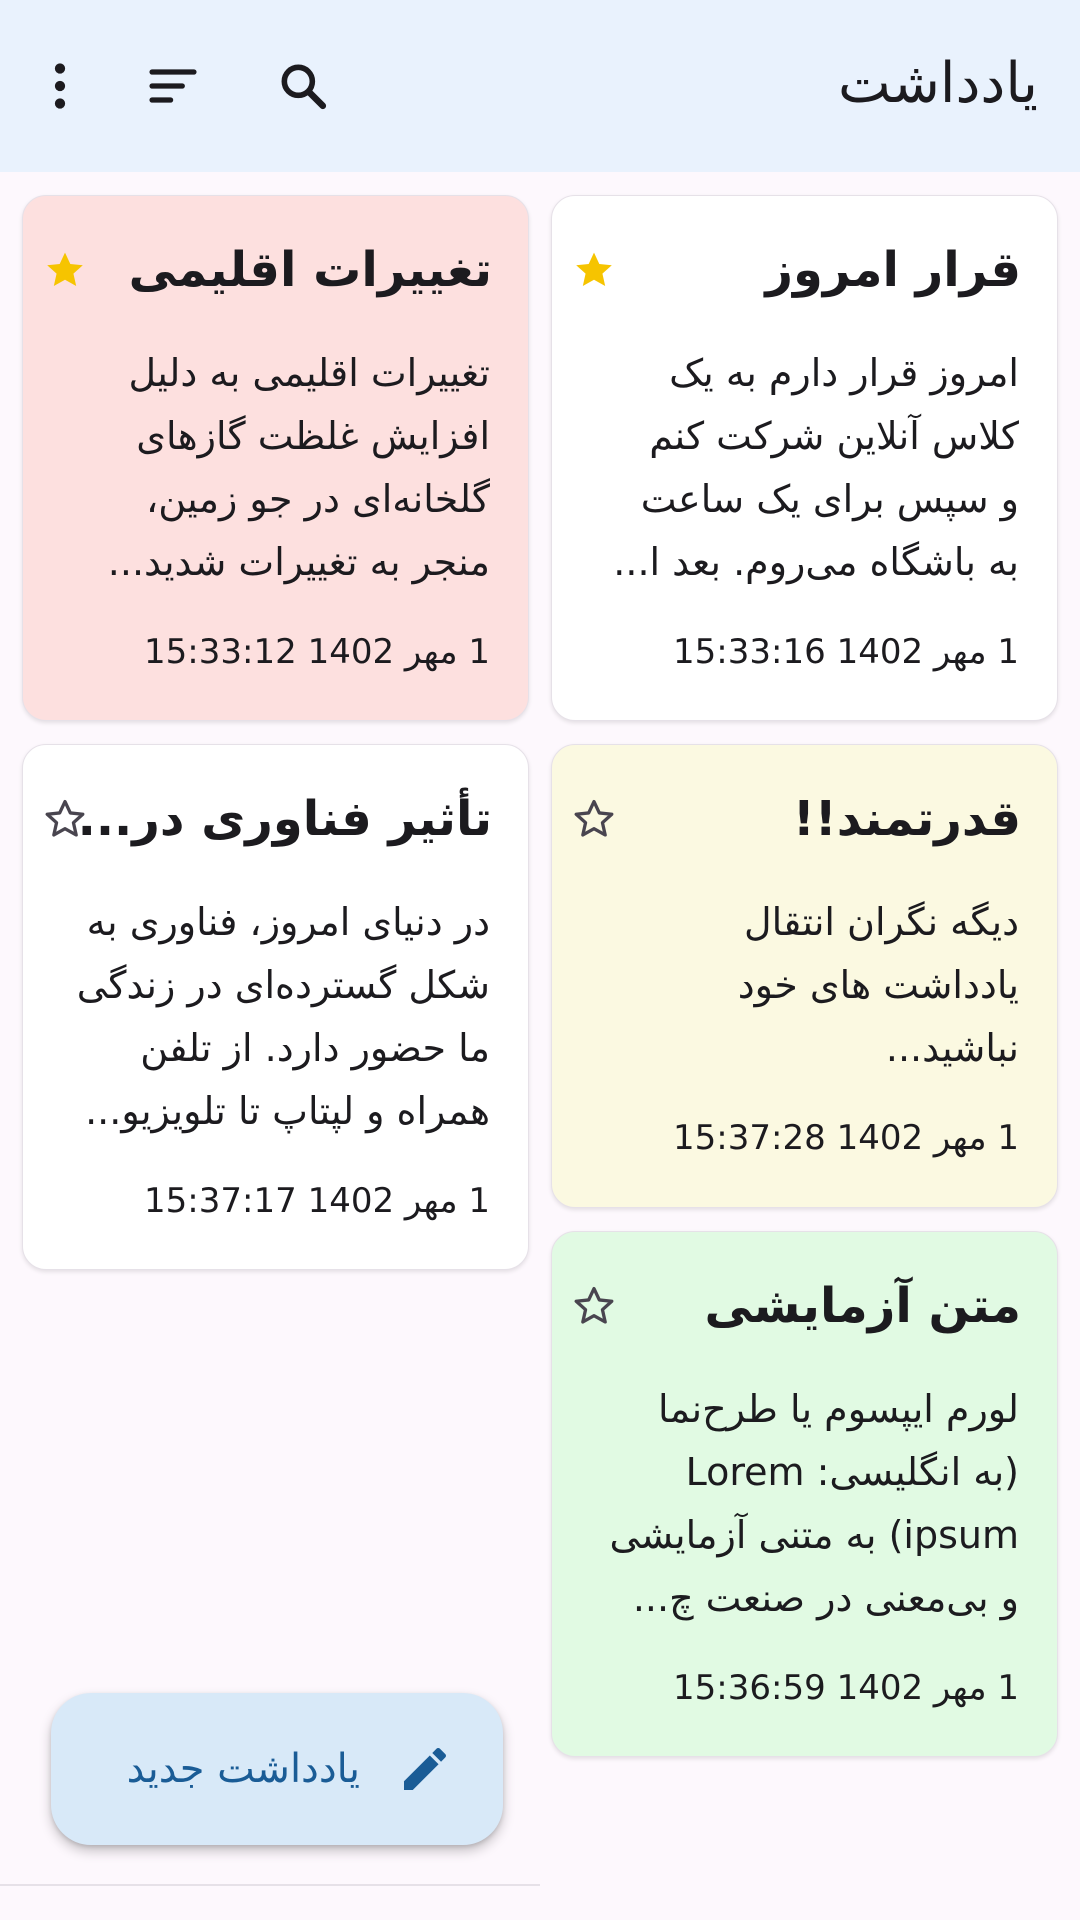 The width and height of the screenshot is (1080, 1920). Describe the element at coordinates (881, 922) in the screenshot. I see `note-body-line: دیگه نگران انتقال` at that location.